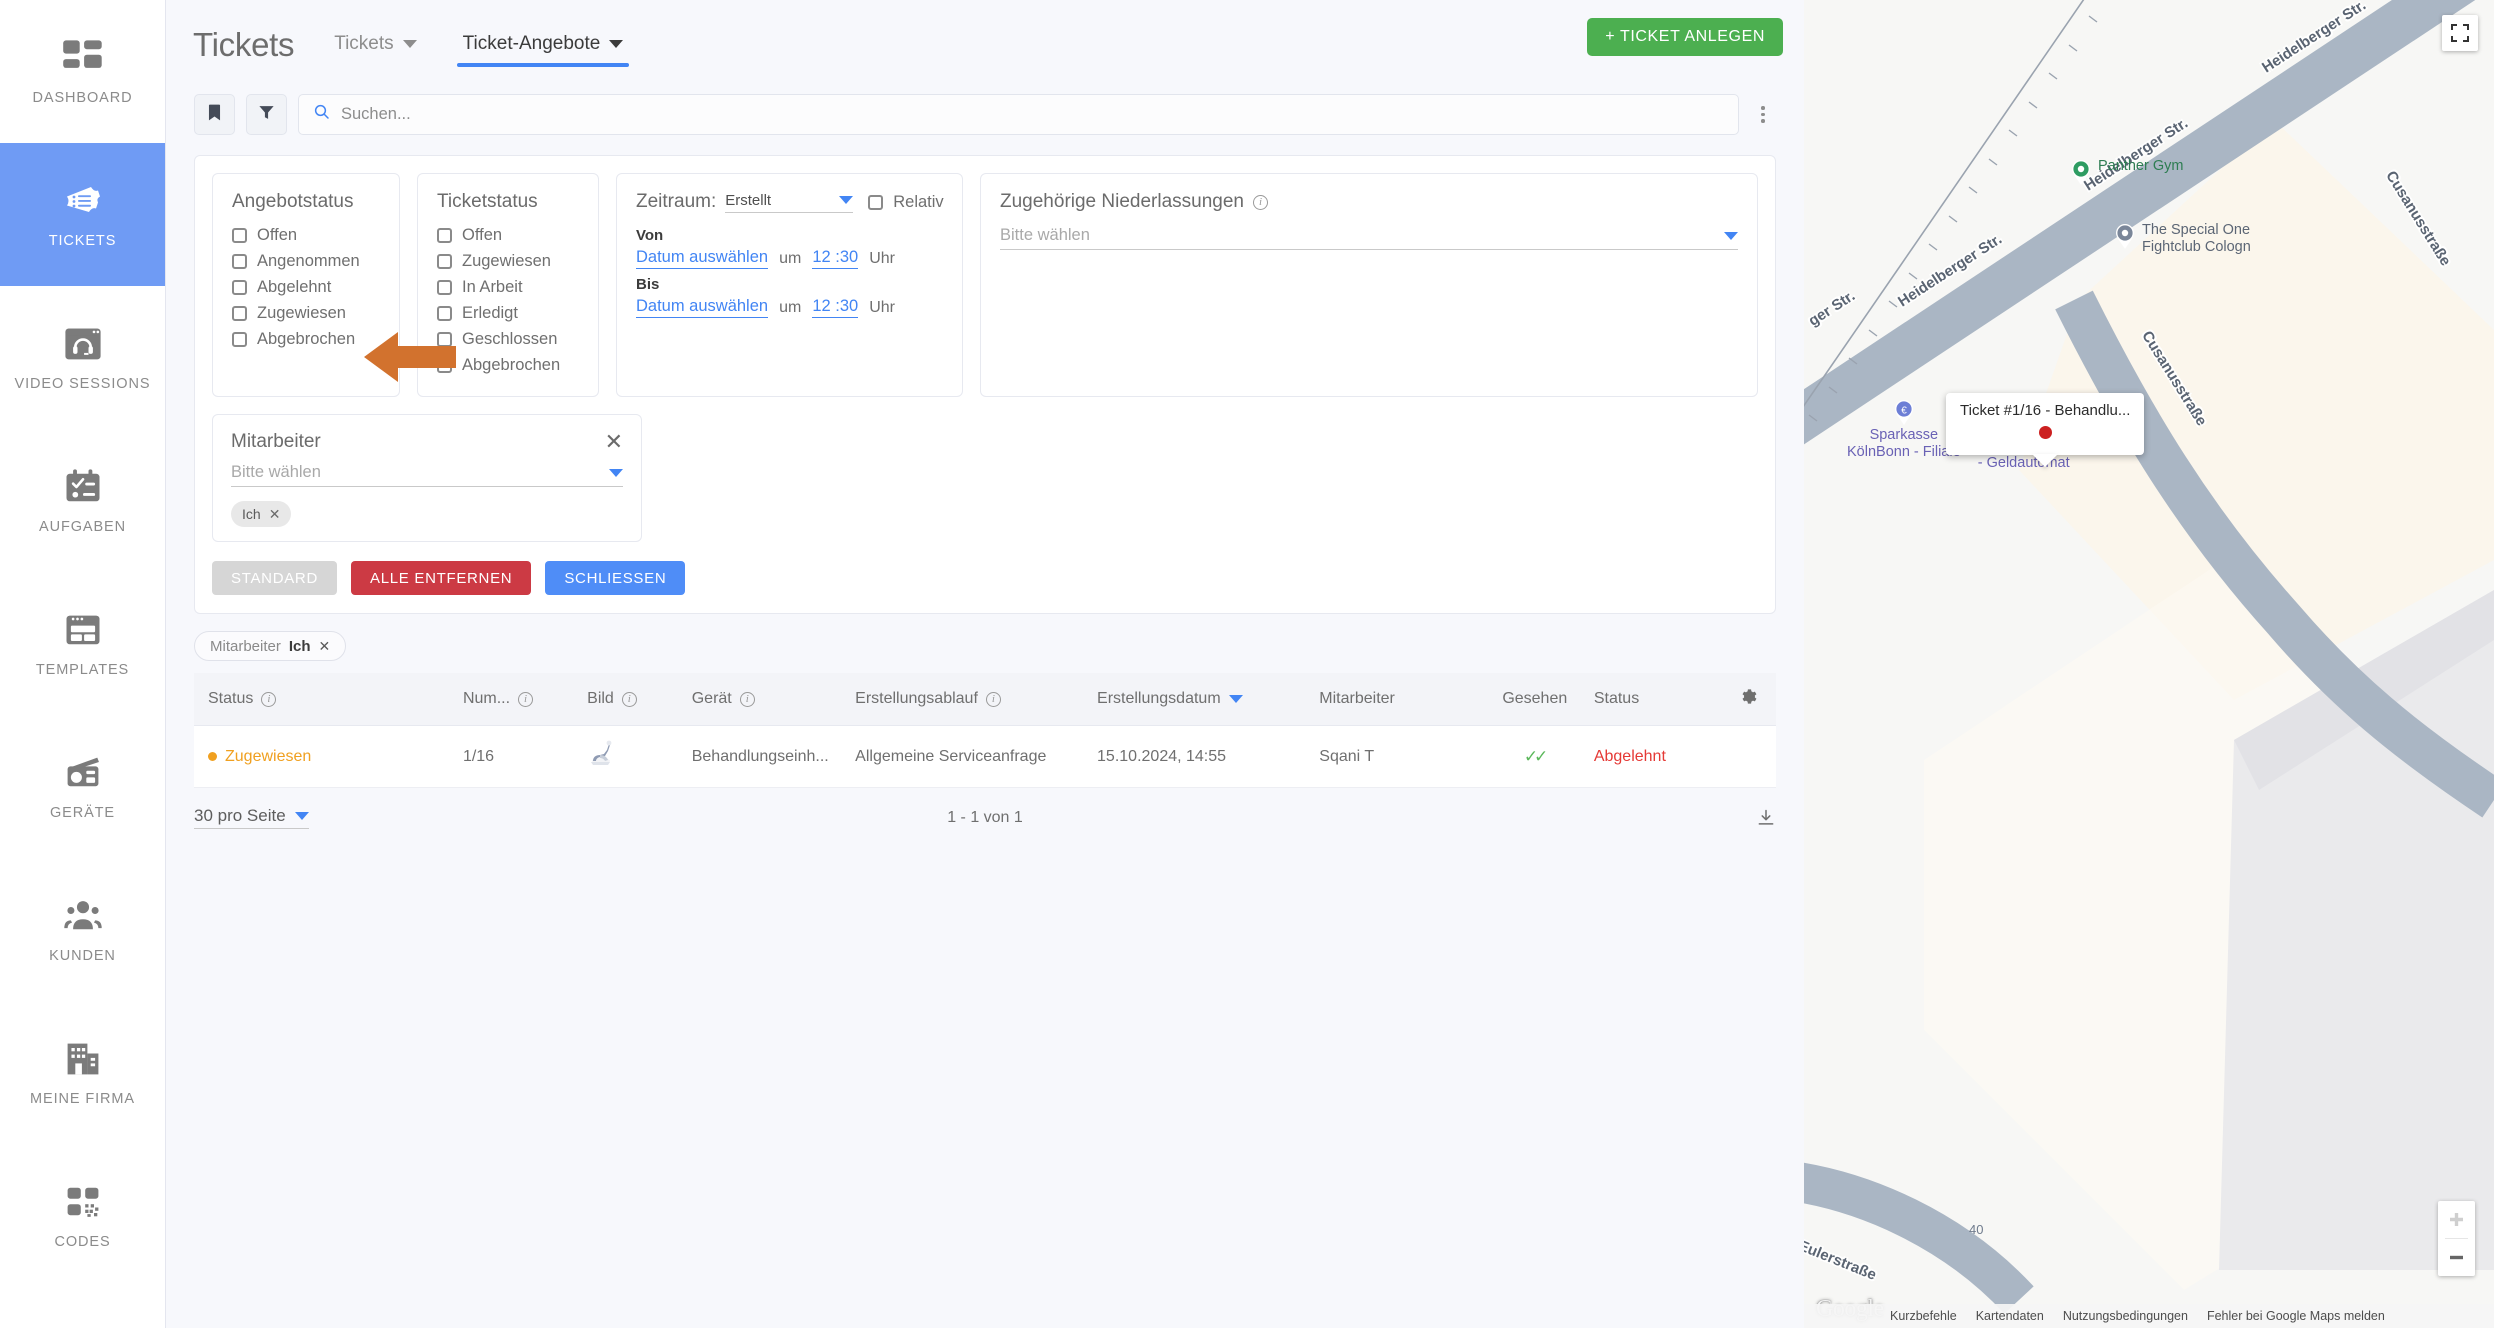 This screenshot has width=2494, height=1328. What do you see at coordinates (306, 261) in the screenshot?
I see `checkbox-angebot-angenommen: Angenommen` at bounding box center [306, 261].